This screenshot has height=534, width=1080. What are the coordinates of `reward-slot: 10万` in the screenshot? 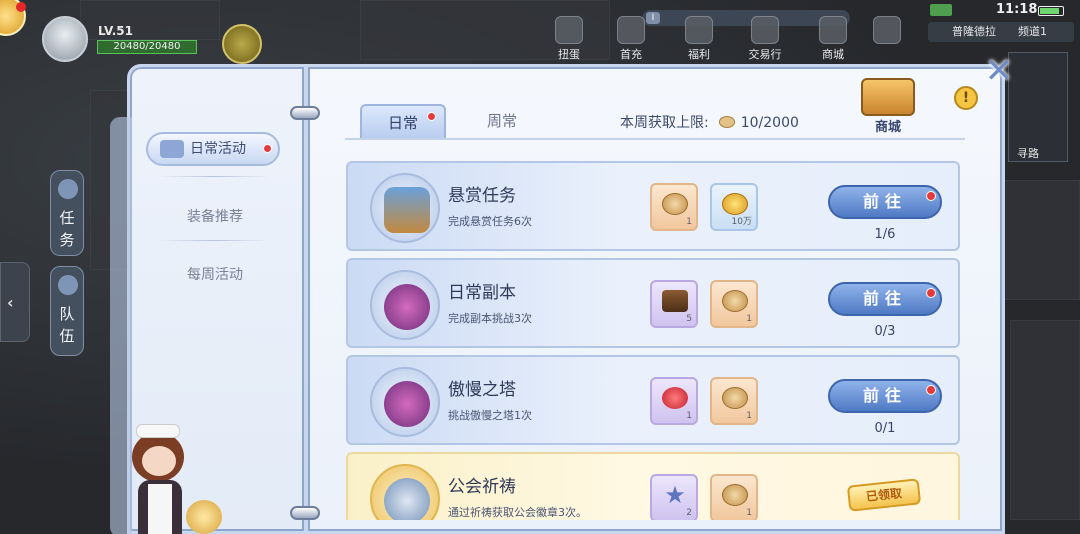 It's located at (734, 207).